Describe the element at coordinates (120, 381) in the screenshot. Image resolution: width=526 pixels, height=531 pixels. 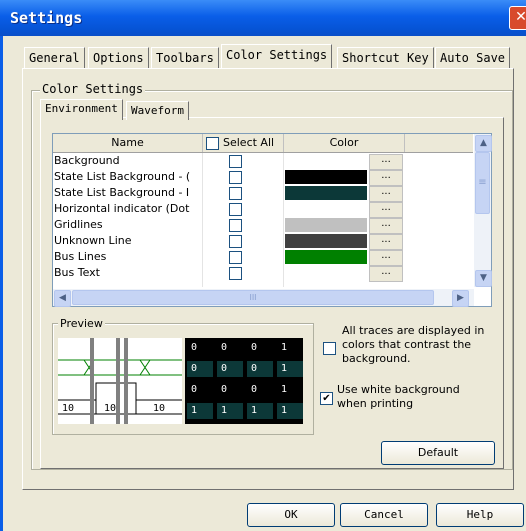
I see `waveform-preview: 10 10 10` at that location.